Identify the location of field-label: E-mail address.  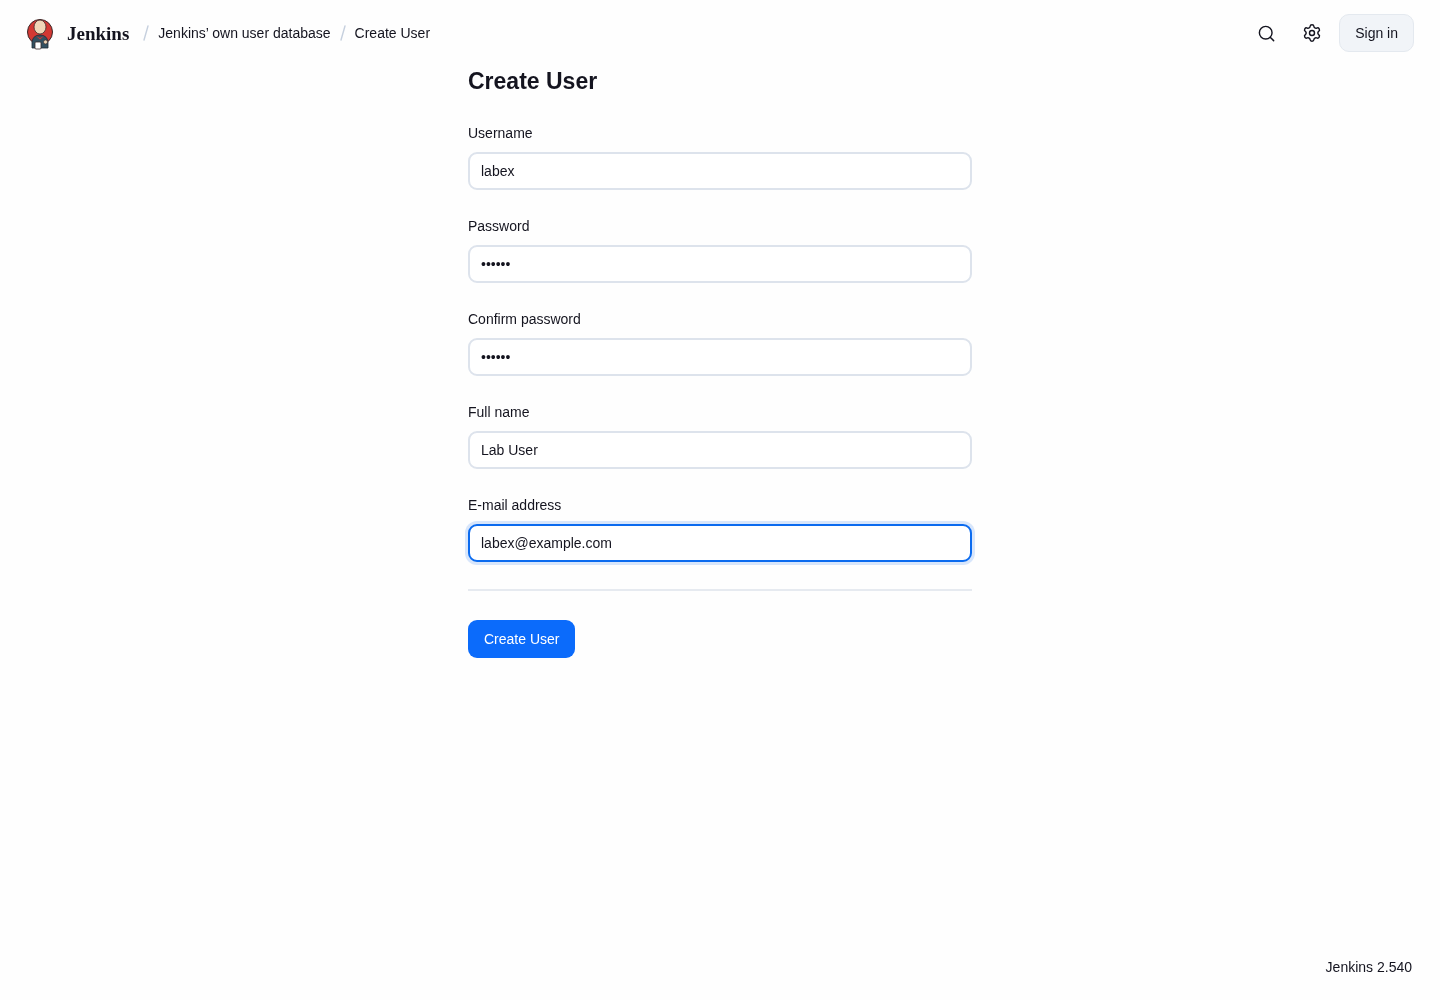
(515, 505).